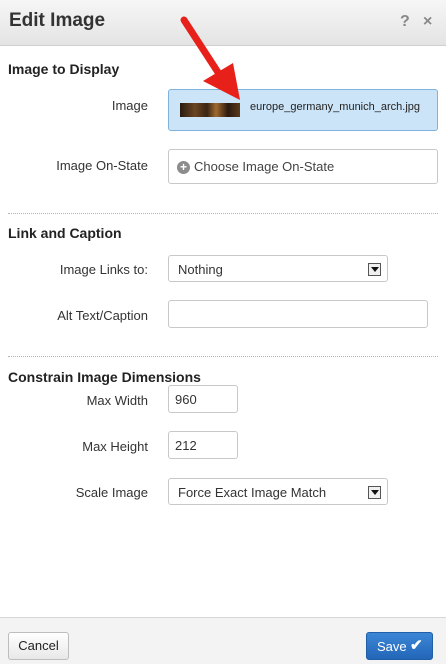 The height and width of the screenshot is (664, 446). Describe the element at coordinates (183, 167) in the screenshot. I see `plus-circle-icon: +` at that location.